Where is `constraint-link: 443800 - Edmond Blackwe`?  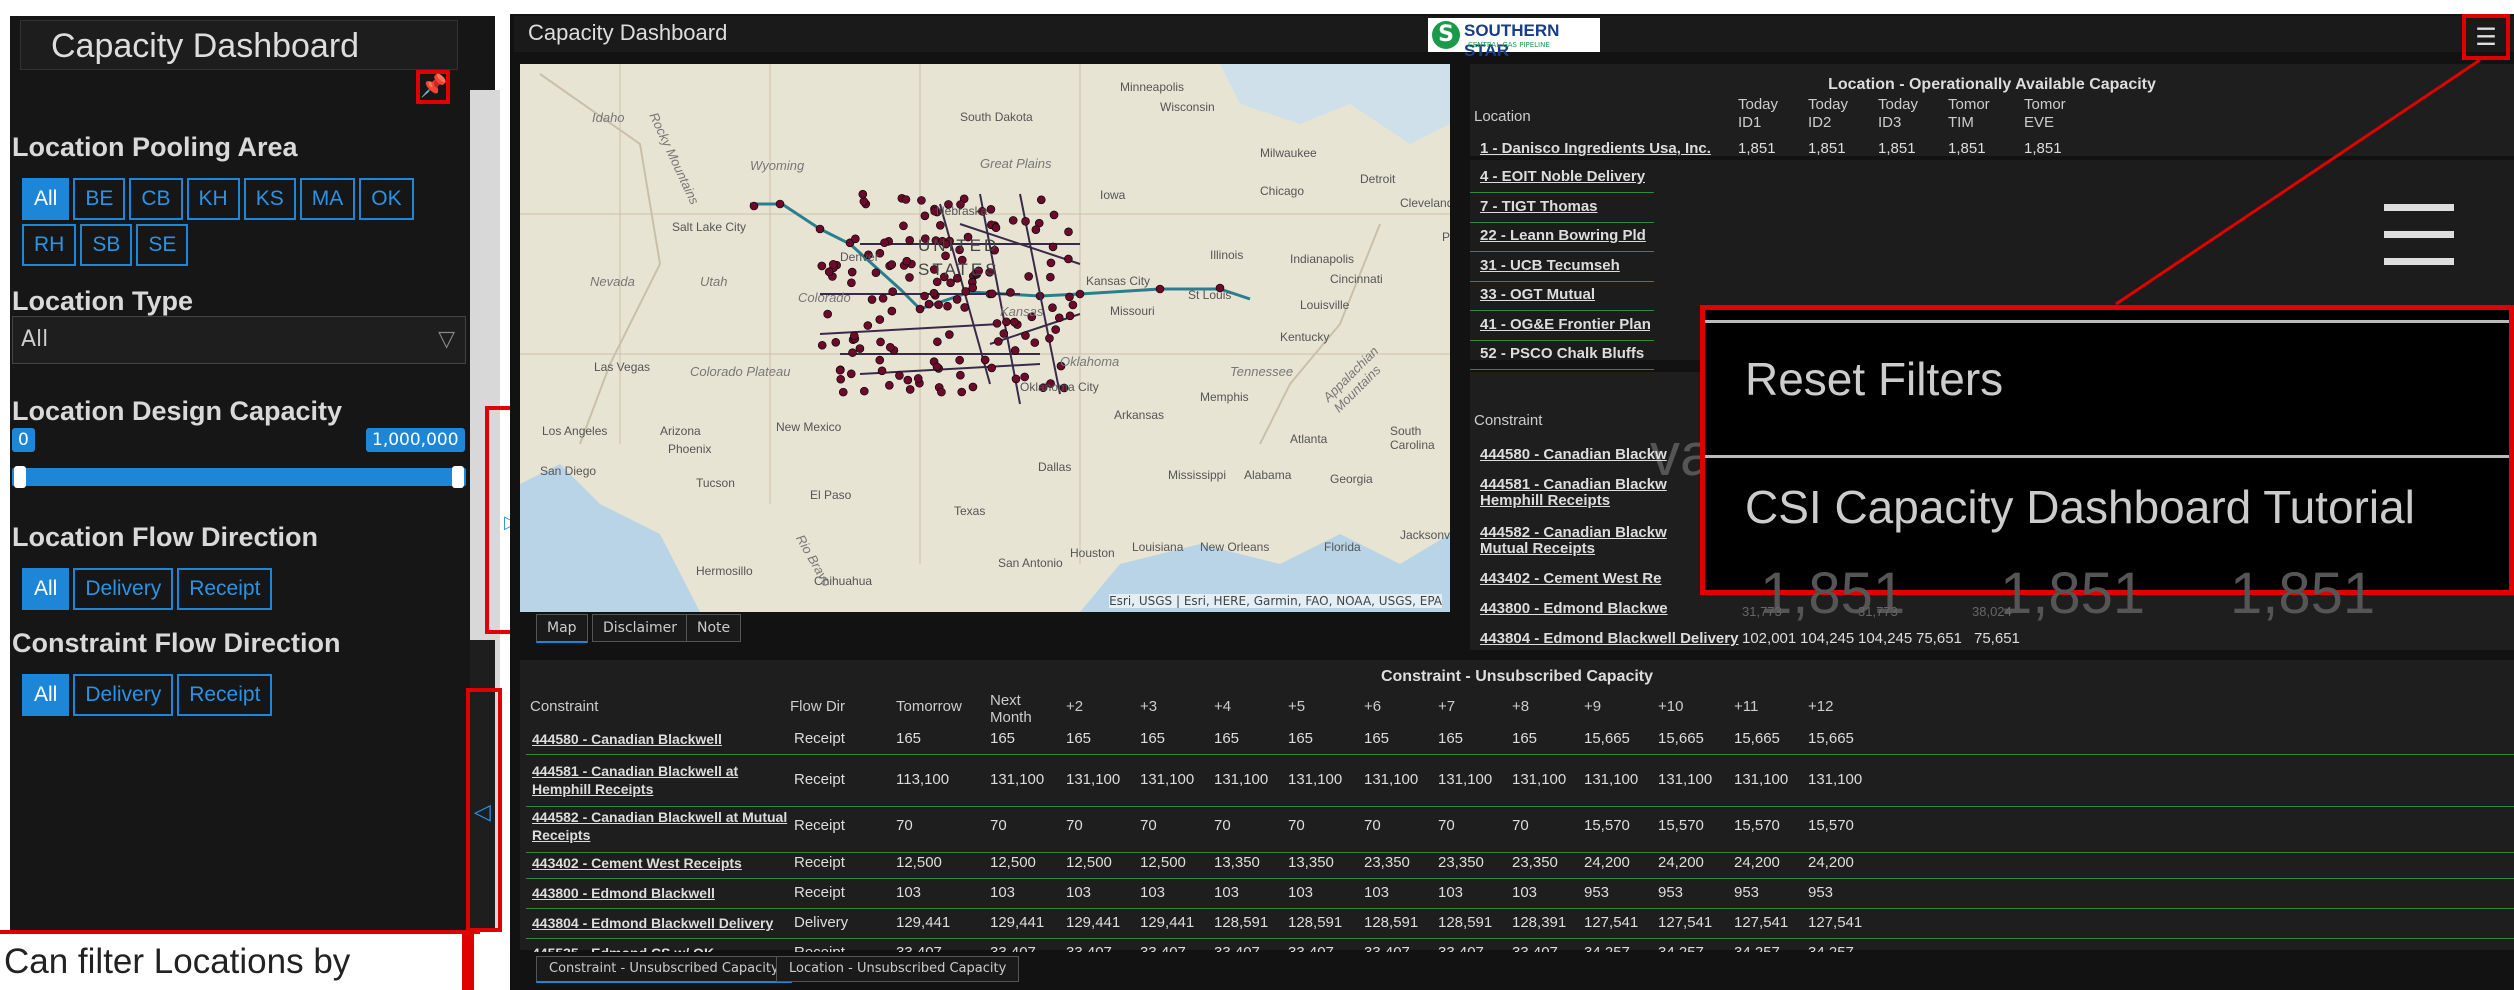
constraint-link: 443800 - Edmond Blackwe is located at coordinates (1574, 608).